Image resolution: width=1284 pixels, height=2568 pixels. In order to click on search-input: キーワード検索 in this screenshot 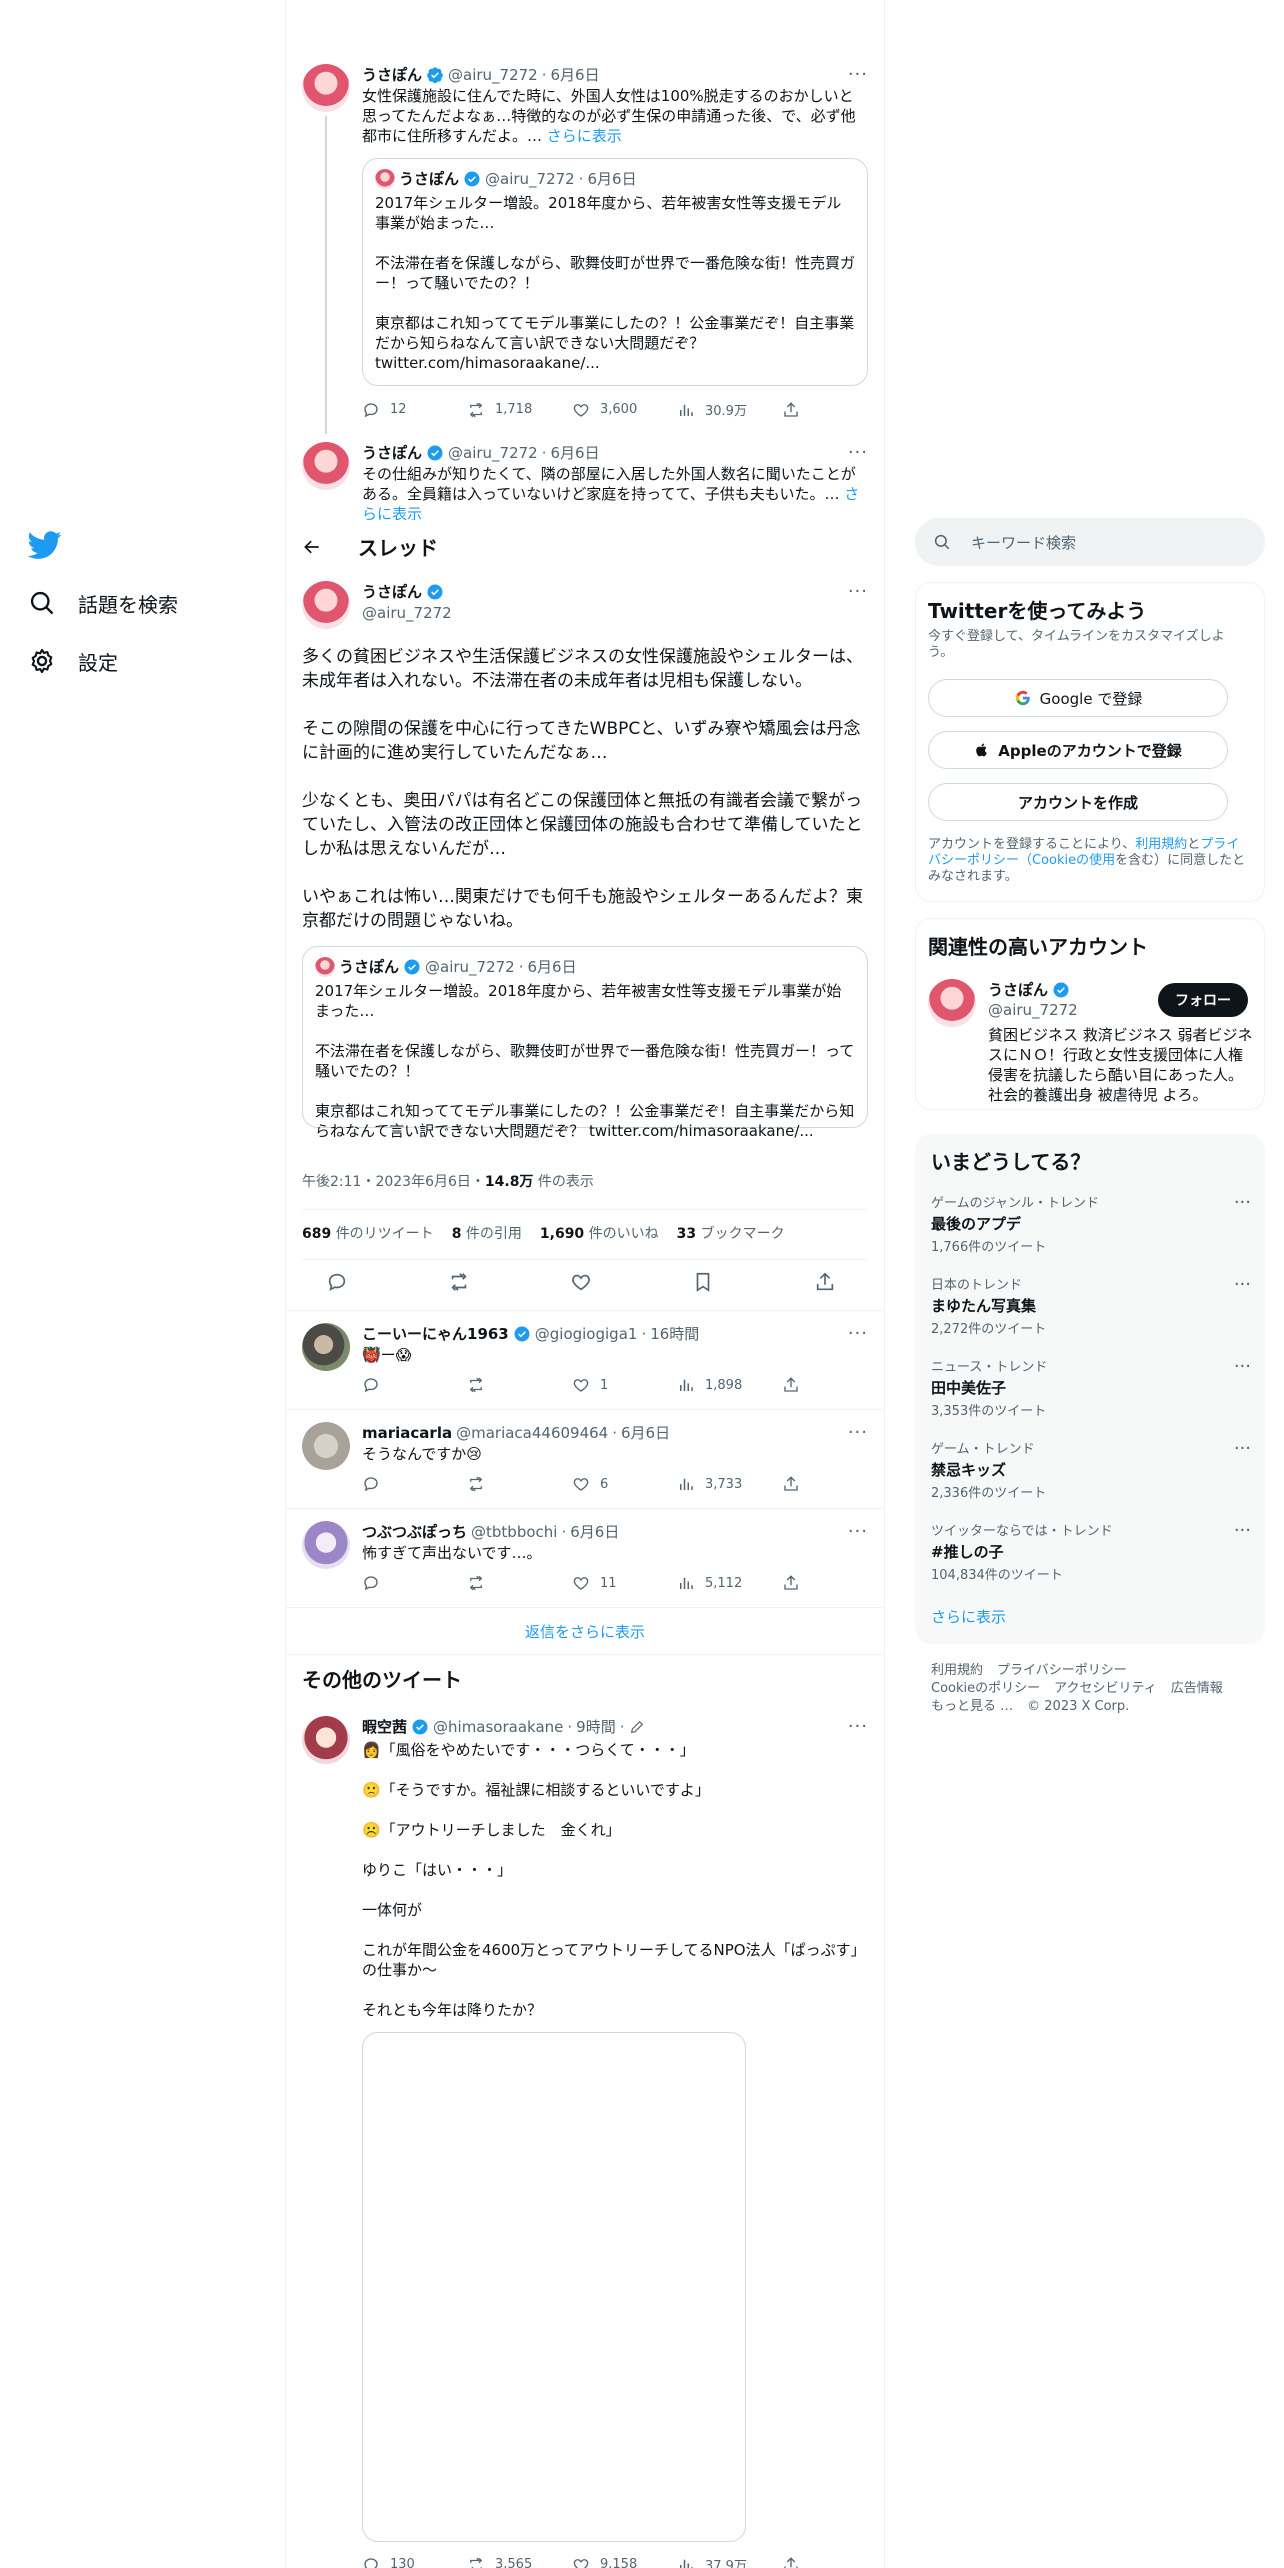, I will do `click(1023, 542)`.